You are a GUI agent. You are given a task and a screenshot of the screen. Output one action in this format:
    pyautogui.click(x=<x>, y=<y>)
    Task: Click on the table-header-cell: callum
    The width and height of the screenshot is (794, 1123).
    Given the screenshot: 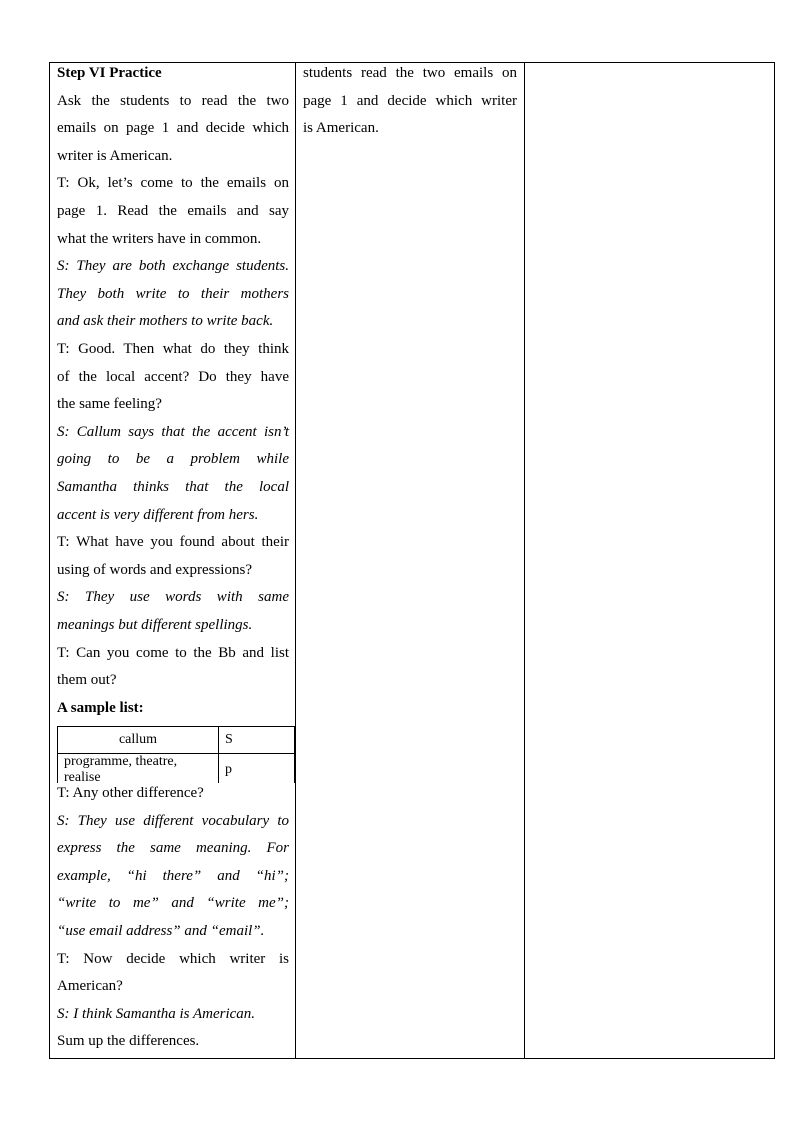 What is the action you would take?
    pyautogui.click(x=138, y=740)
    